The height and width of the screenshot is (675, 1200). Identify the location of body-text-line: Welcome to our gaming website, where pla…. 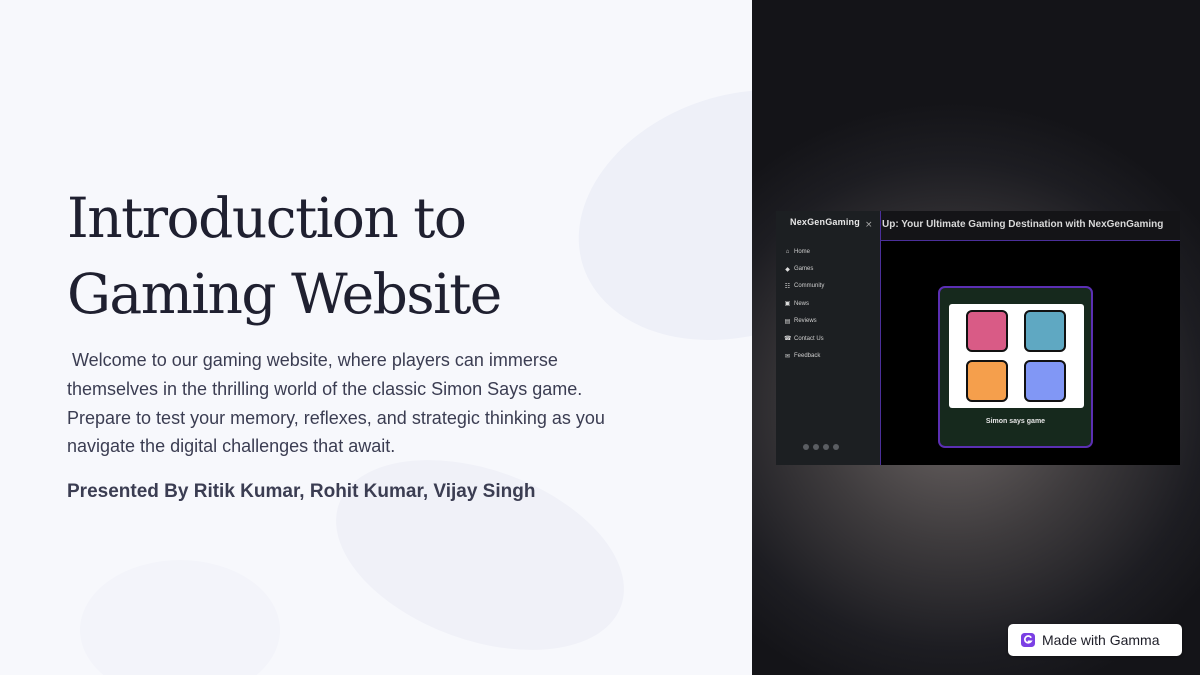
(312, 360).